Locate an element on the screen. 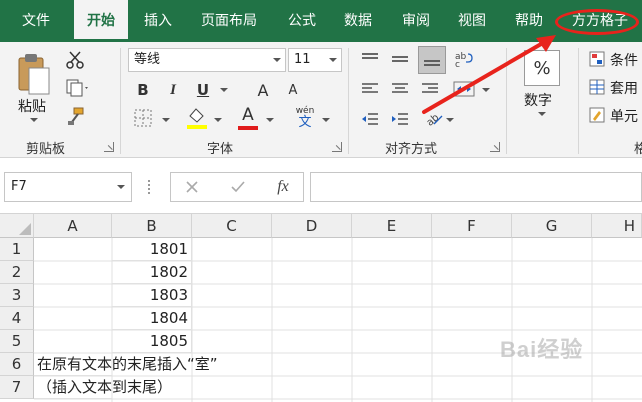 This screenshot has width=642, height=402. cancel-icon is located at coordinates (192, 187).